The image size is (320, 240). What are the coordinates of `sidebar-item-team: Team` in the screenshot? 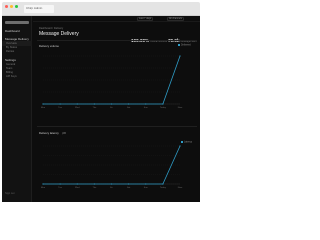 It's located at (9, 68).